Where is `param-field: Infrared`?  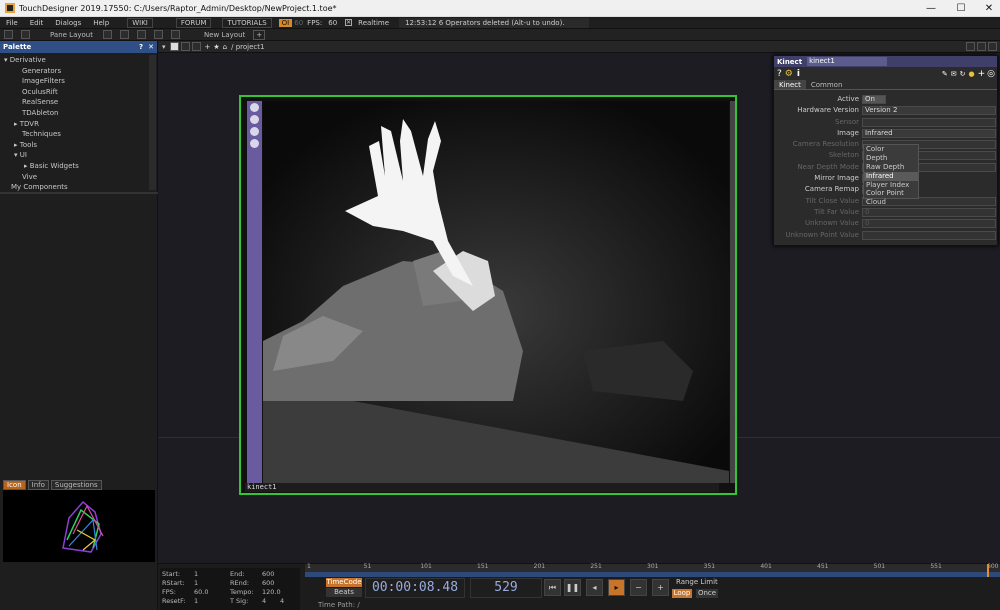 param-field: Infrared is located at coordinates (929, 133).